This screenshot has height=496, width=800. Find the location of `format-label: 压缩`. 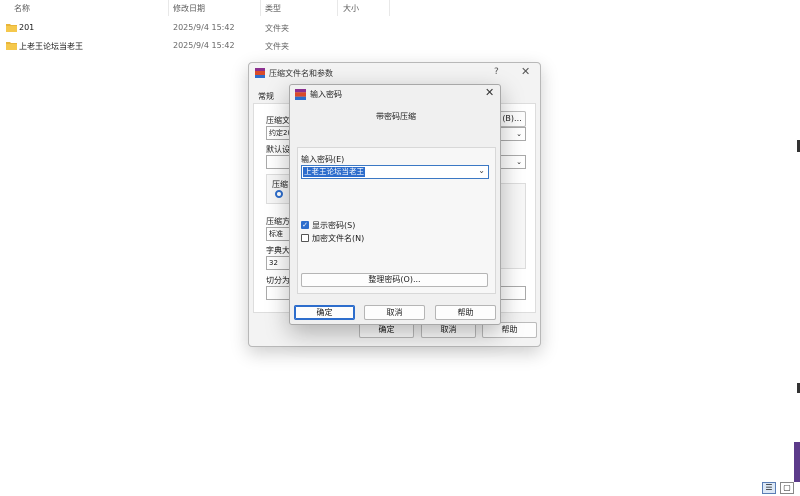

format-label: 压缩 is located at coordinates (280, 184).